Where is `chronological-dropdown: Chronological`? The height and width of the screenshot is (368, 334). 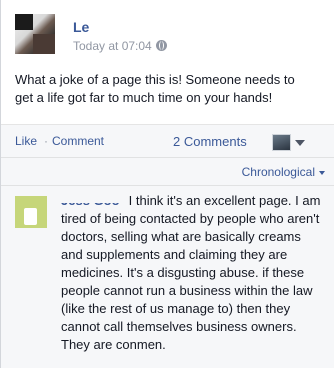
chronological-dropdown: Chronological is located at coordinates (278, 172).